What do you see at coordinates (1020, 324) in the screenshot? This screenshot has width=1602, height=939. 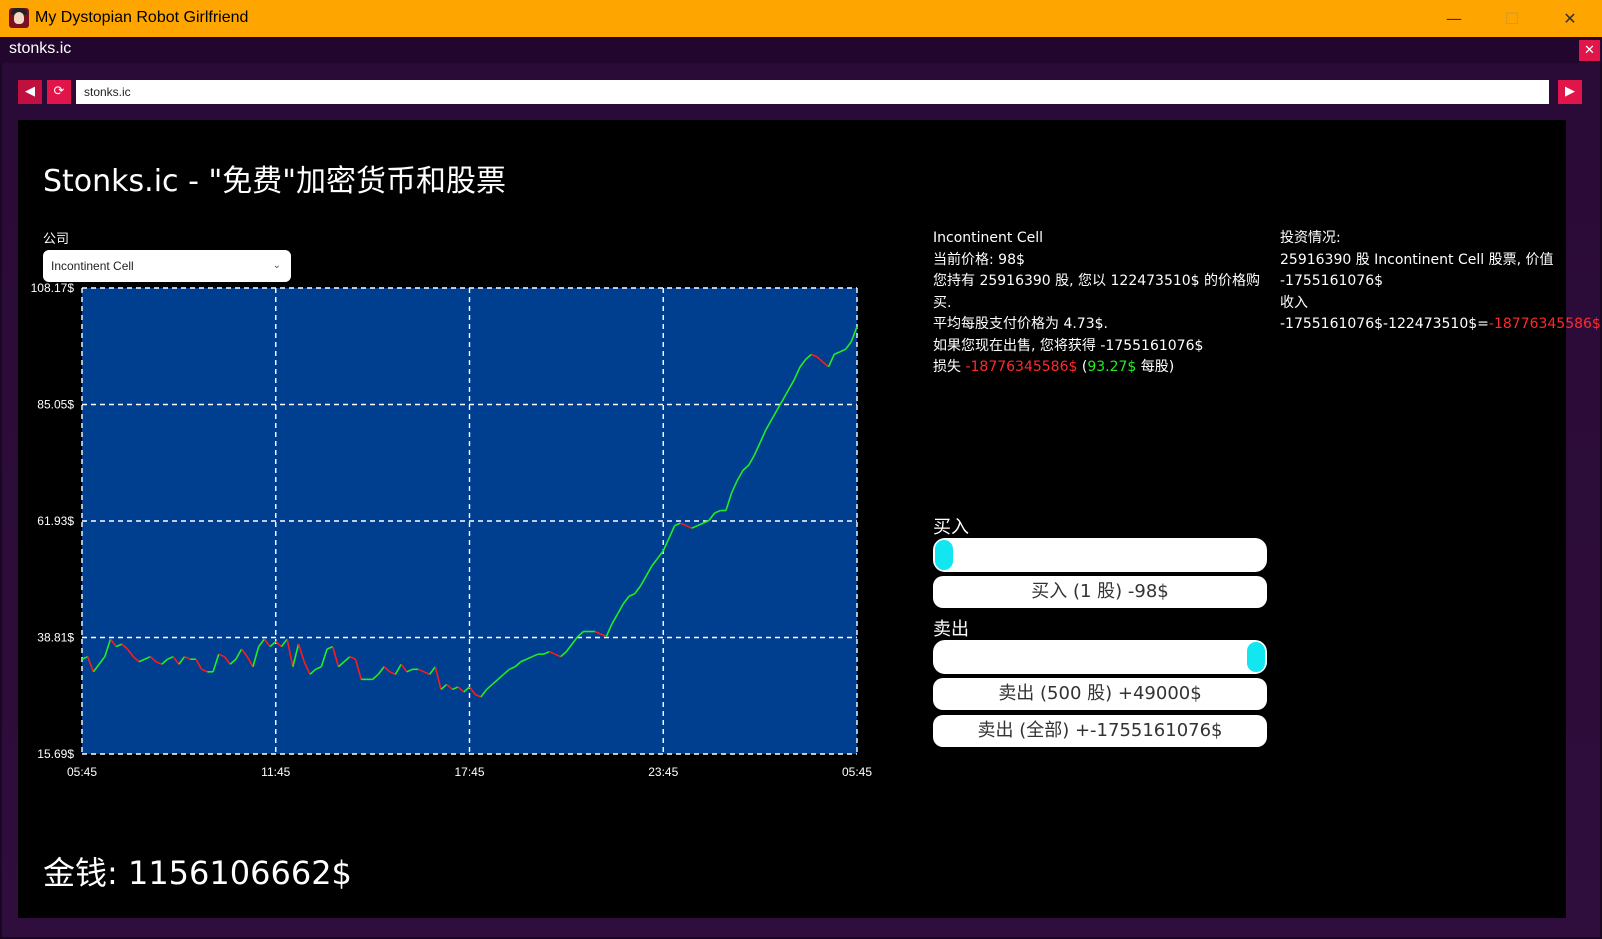 I see `stock-avg-price: 平均每股支付价格为 4.73$.` at bounding box center [1020, 324].